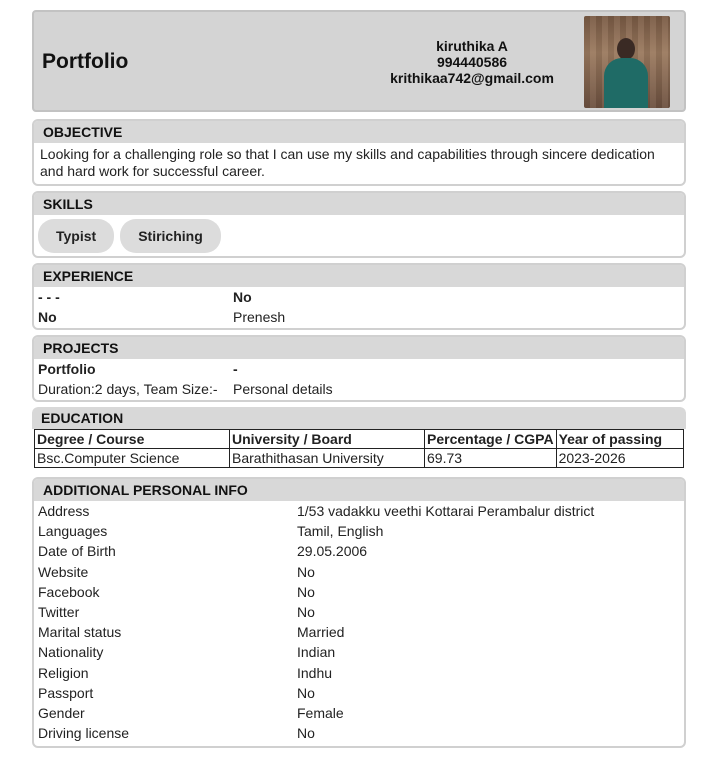 This screenshot has height=768, width=720. What do you see at coordinates (359, 348) in the screenshot?
I see `section-heading: PROJECTS` at bounding box center [359, 348].